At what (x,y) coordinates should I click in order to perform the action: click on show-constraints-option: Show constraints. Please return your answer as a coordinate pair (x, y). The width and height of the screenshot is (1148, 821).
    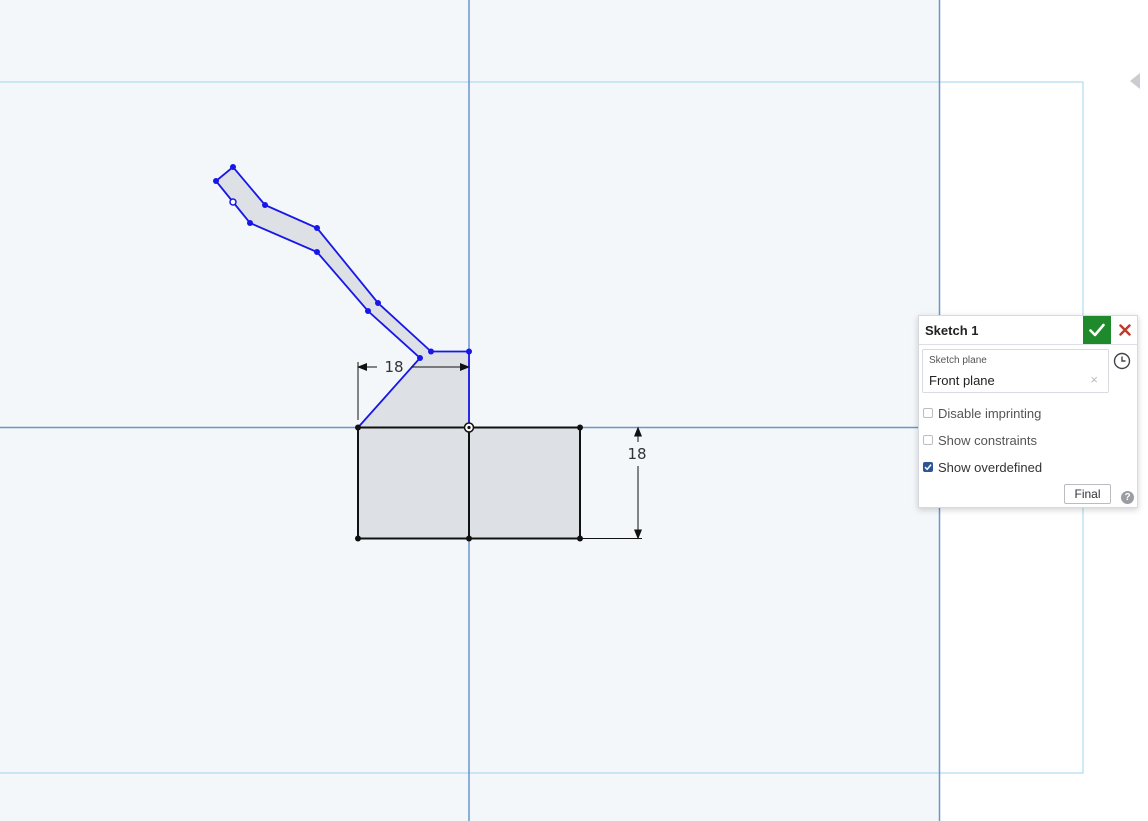
    Looking at the image, I should click on (980, 440).